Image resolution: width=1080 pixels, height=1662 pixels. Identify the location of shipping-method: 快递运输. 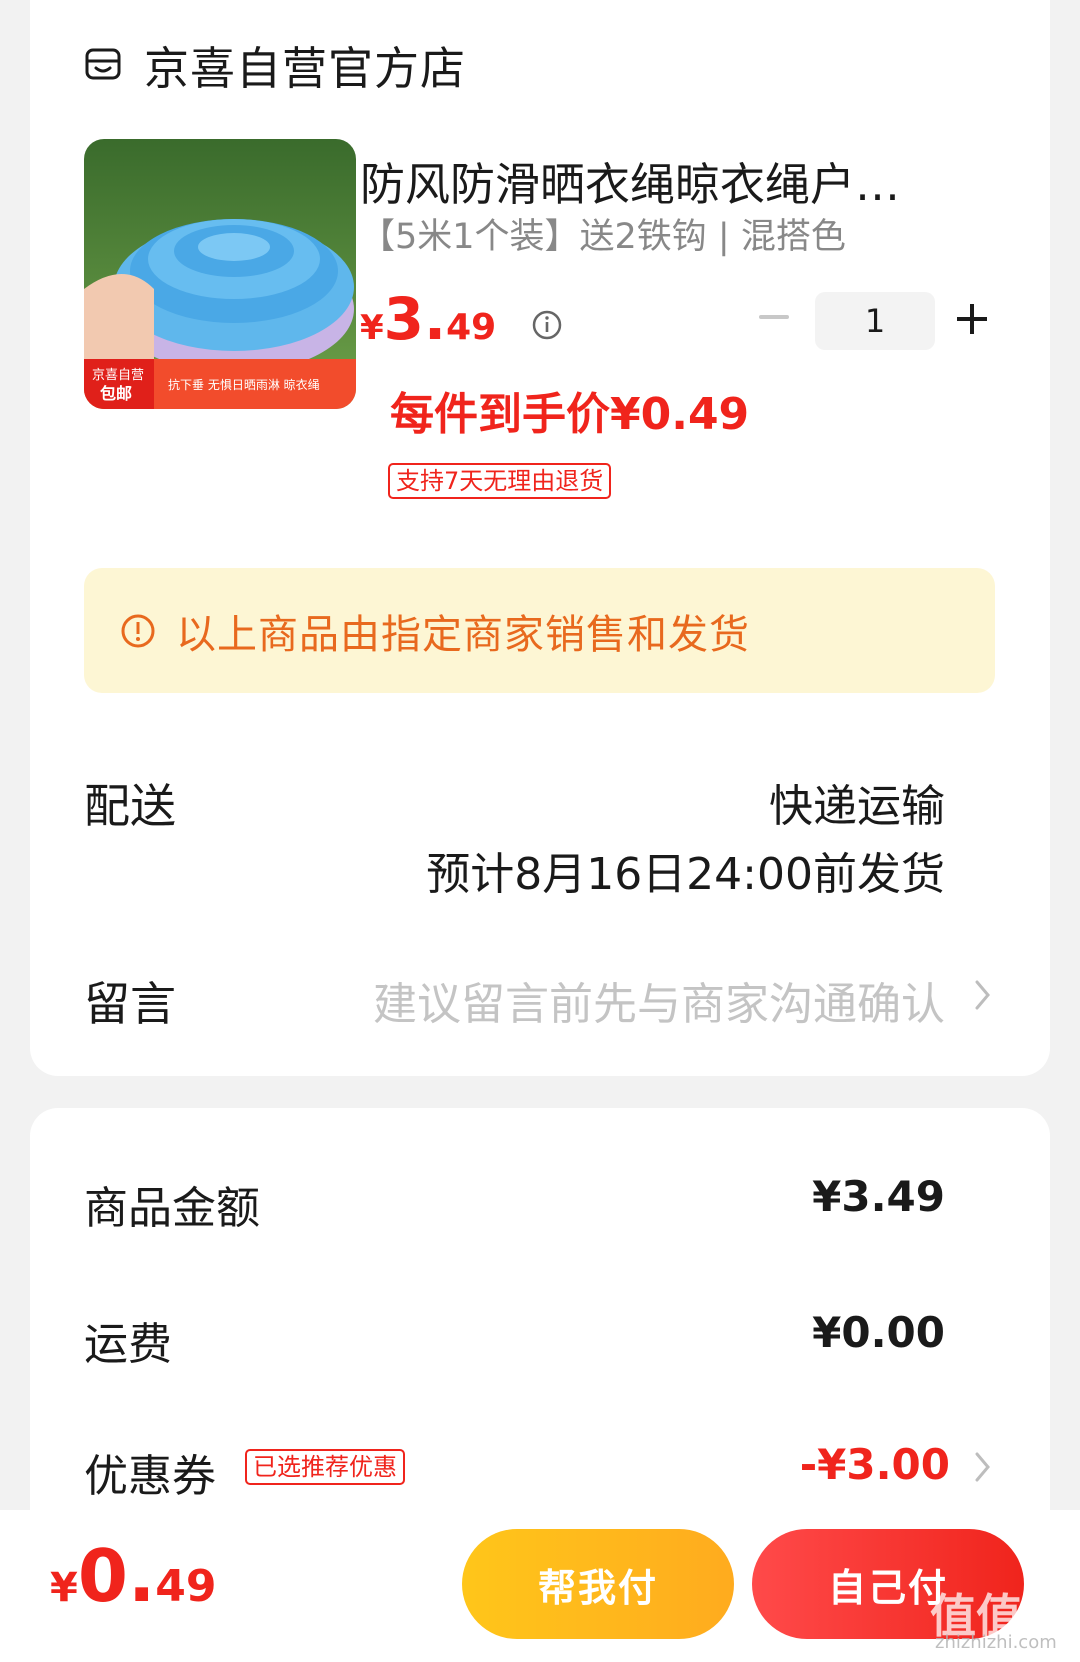
(857, 806).